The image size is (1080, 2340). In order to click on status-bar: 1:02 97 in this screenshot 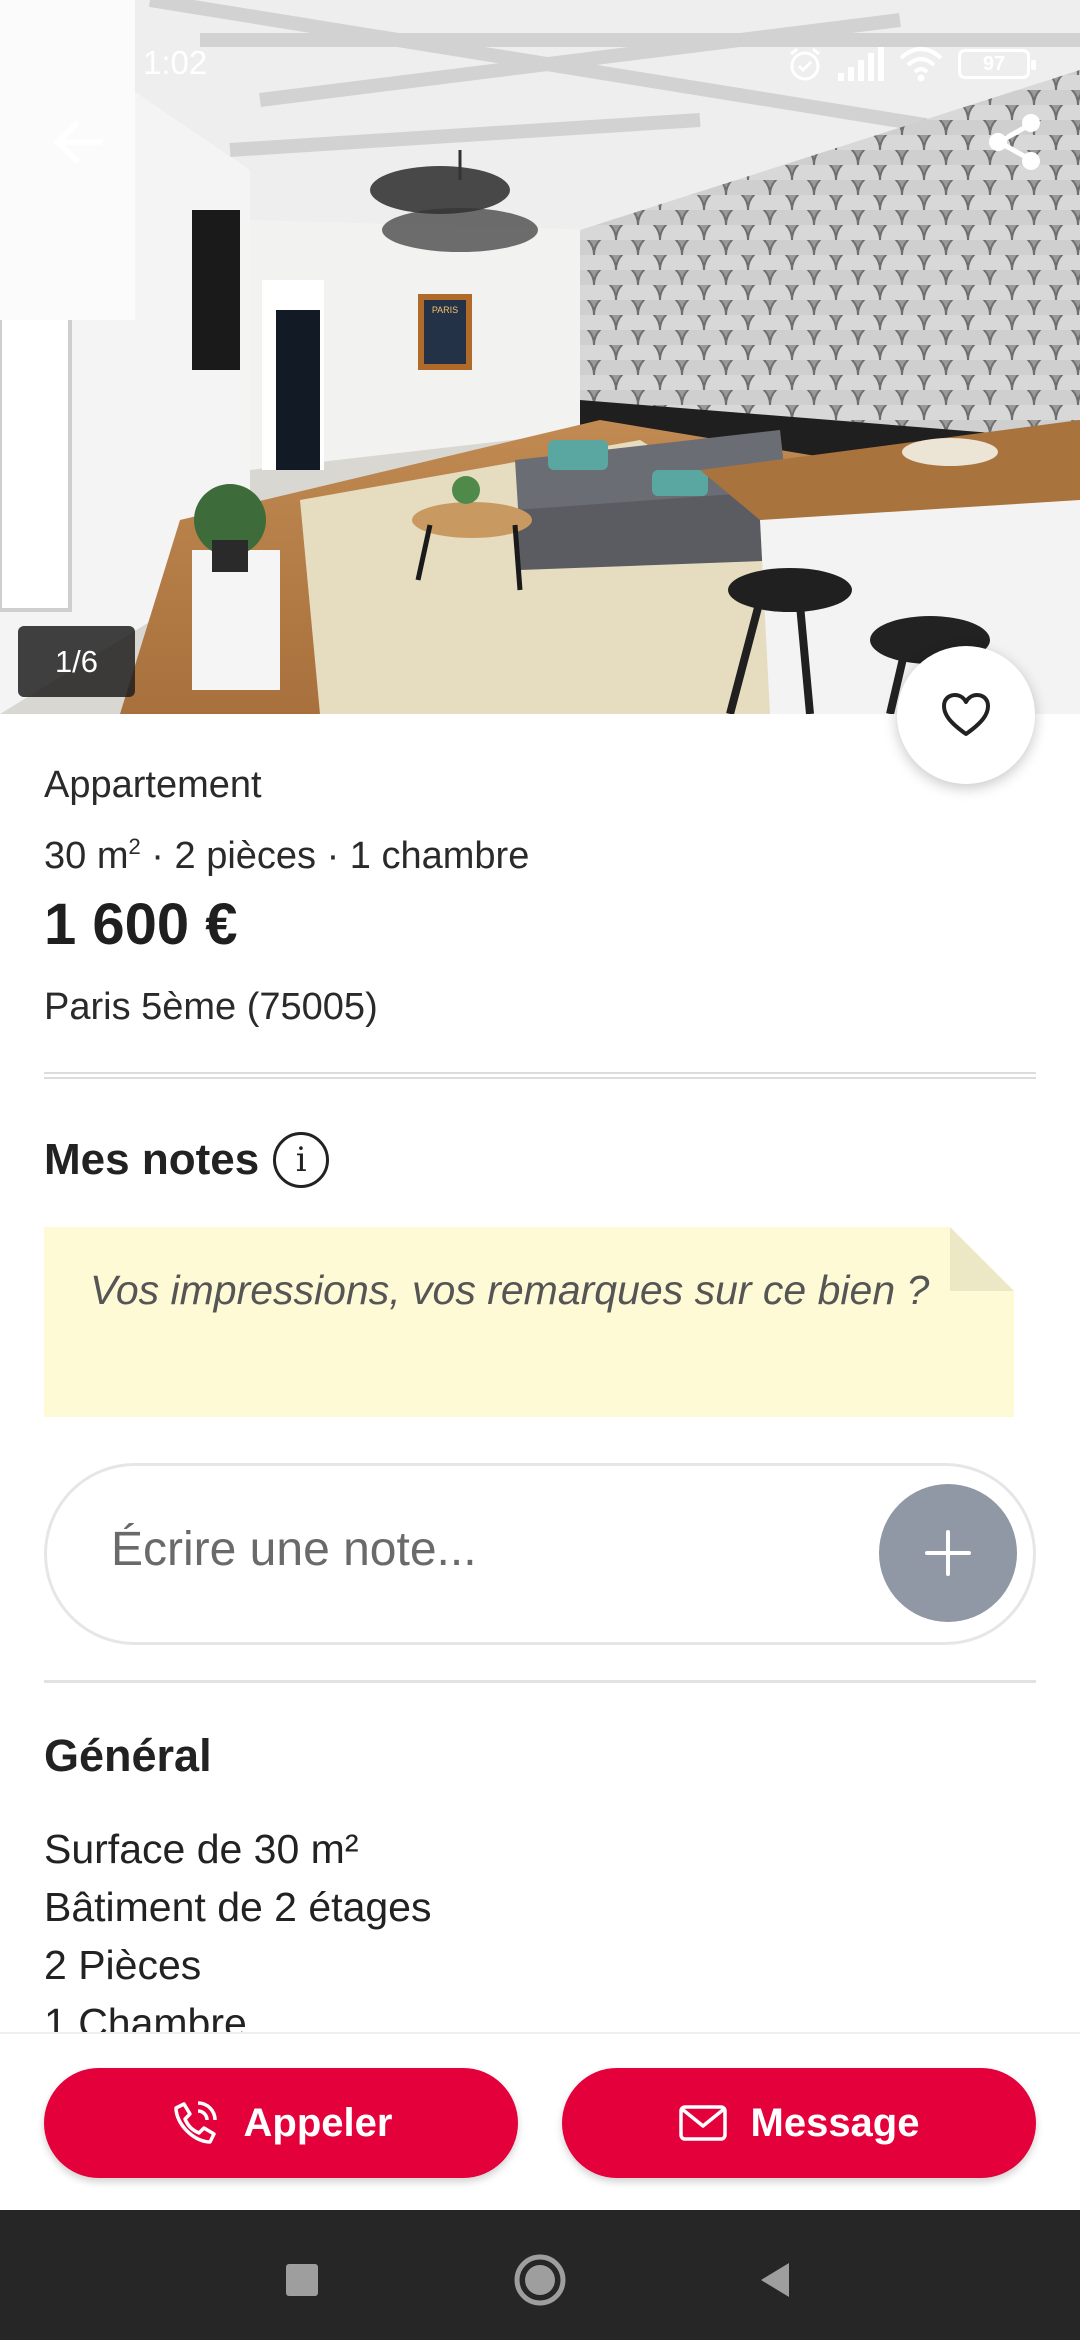, I will do `click(540, 60)`.